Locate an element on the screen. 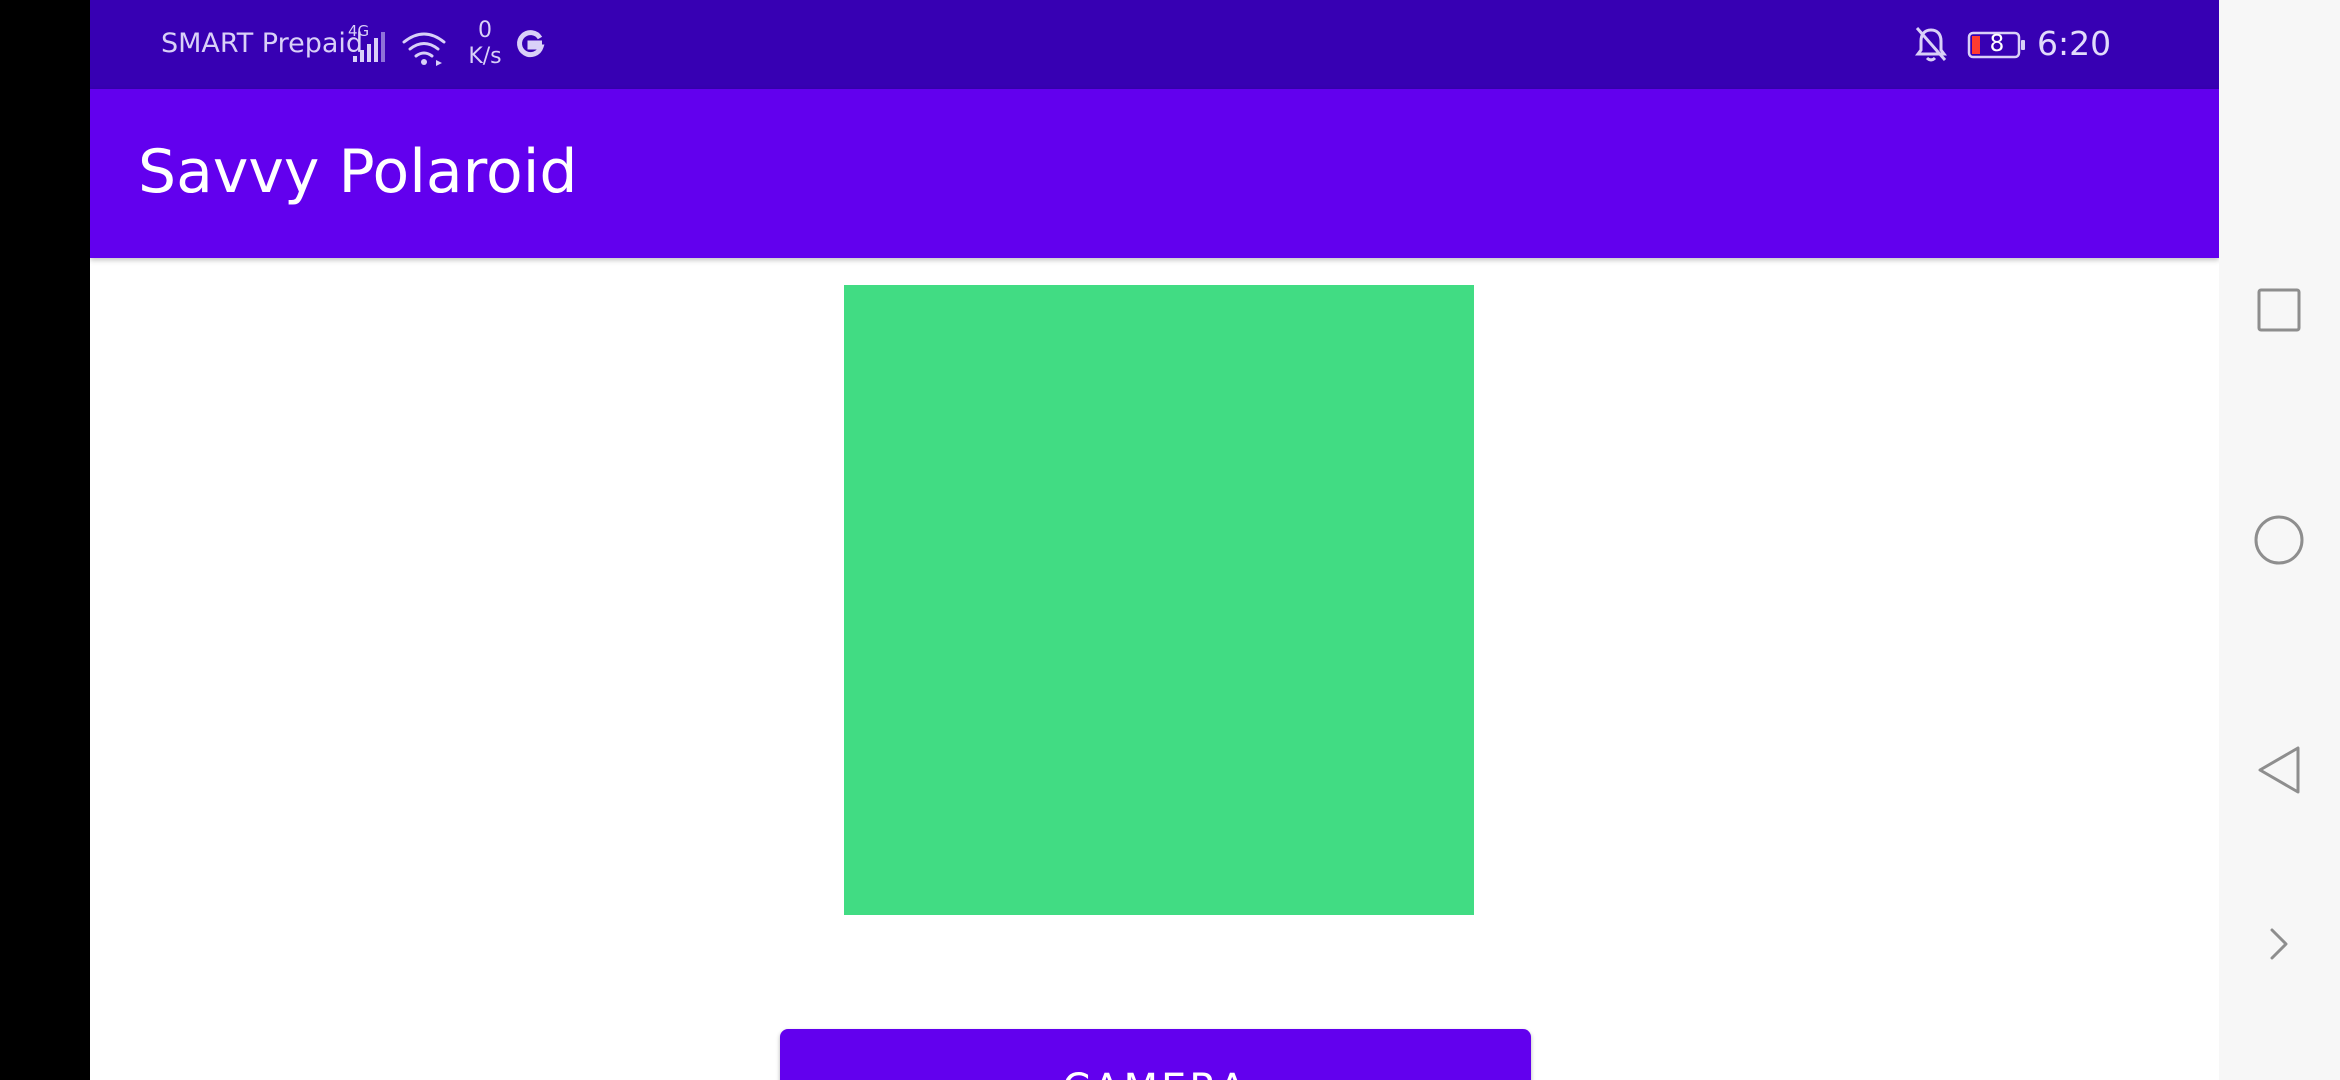 The height and width of the screenshot is (1080, 2340). recents-button is located at coordinates (2279, 310).